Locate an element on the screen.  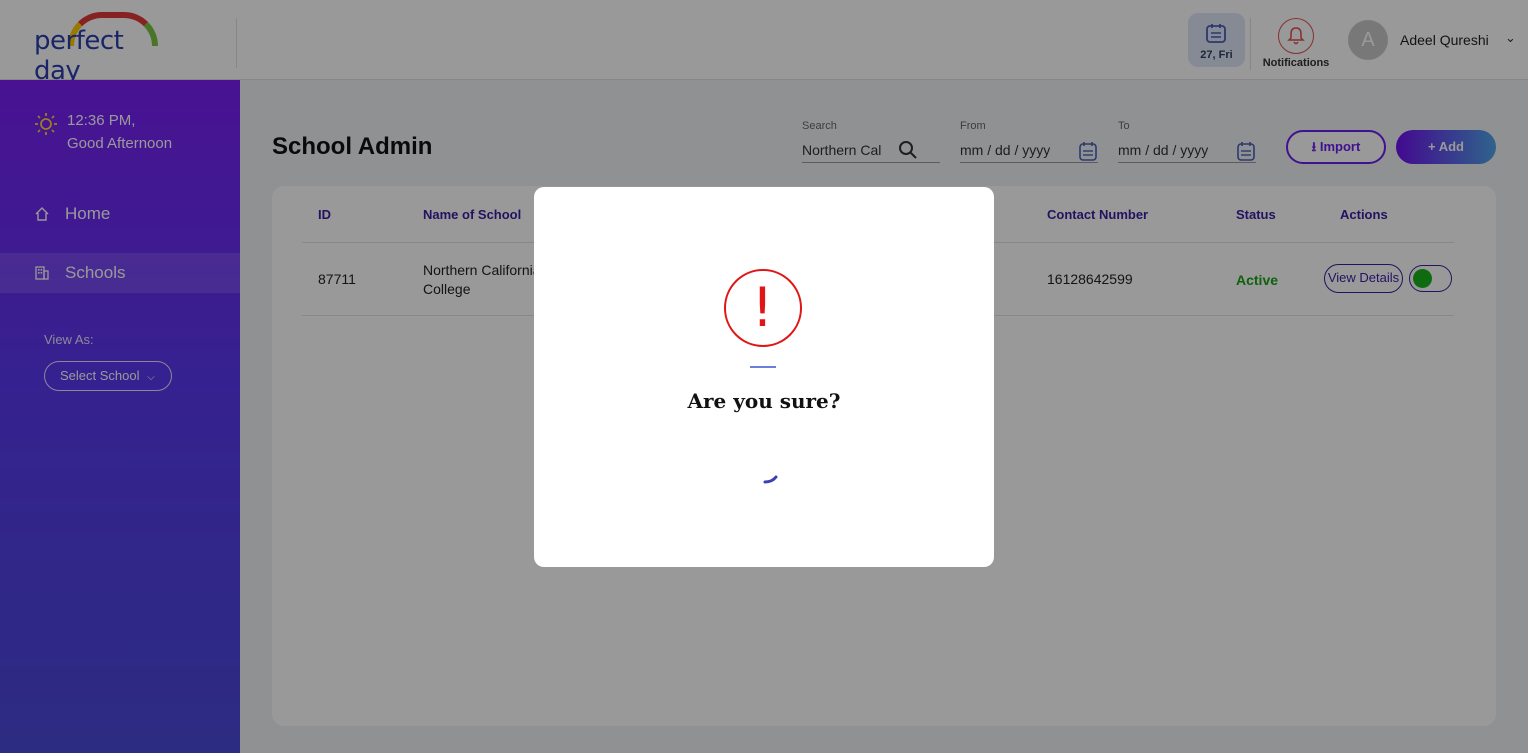
dialog-title: Are you sure? is located at coordinates (764, 401).